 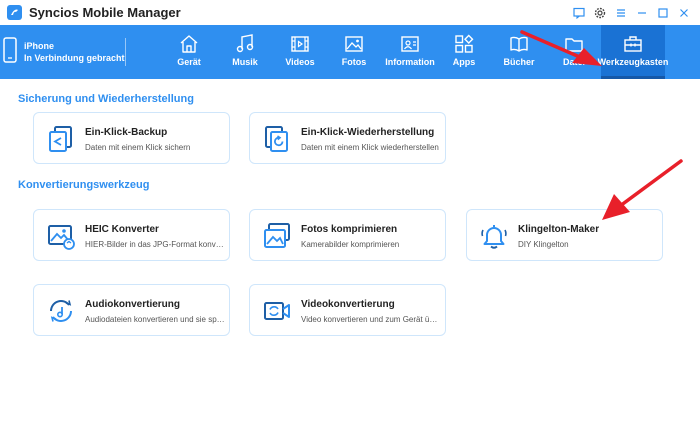 What do you see at coordinates (189, 44) in the screenshot?
I see `home-icon` at bounding box center [189, 44].